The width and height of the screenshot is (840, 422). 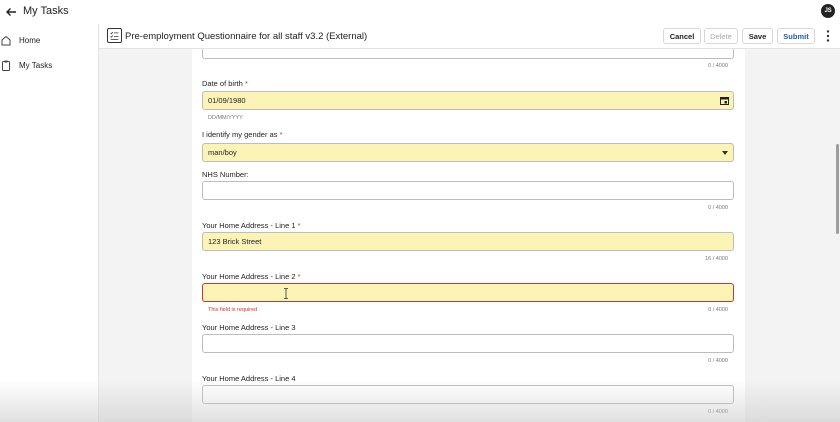 I want to click on cancel-button: Cancel, so click(x=682, y=36).